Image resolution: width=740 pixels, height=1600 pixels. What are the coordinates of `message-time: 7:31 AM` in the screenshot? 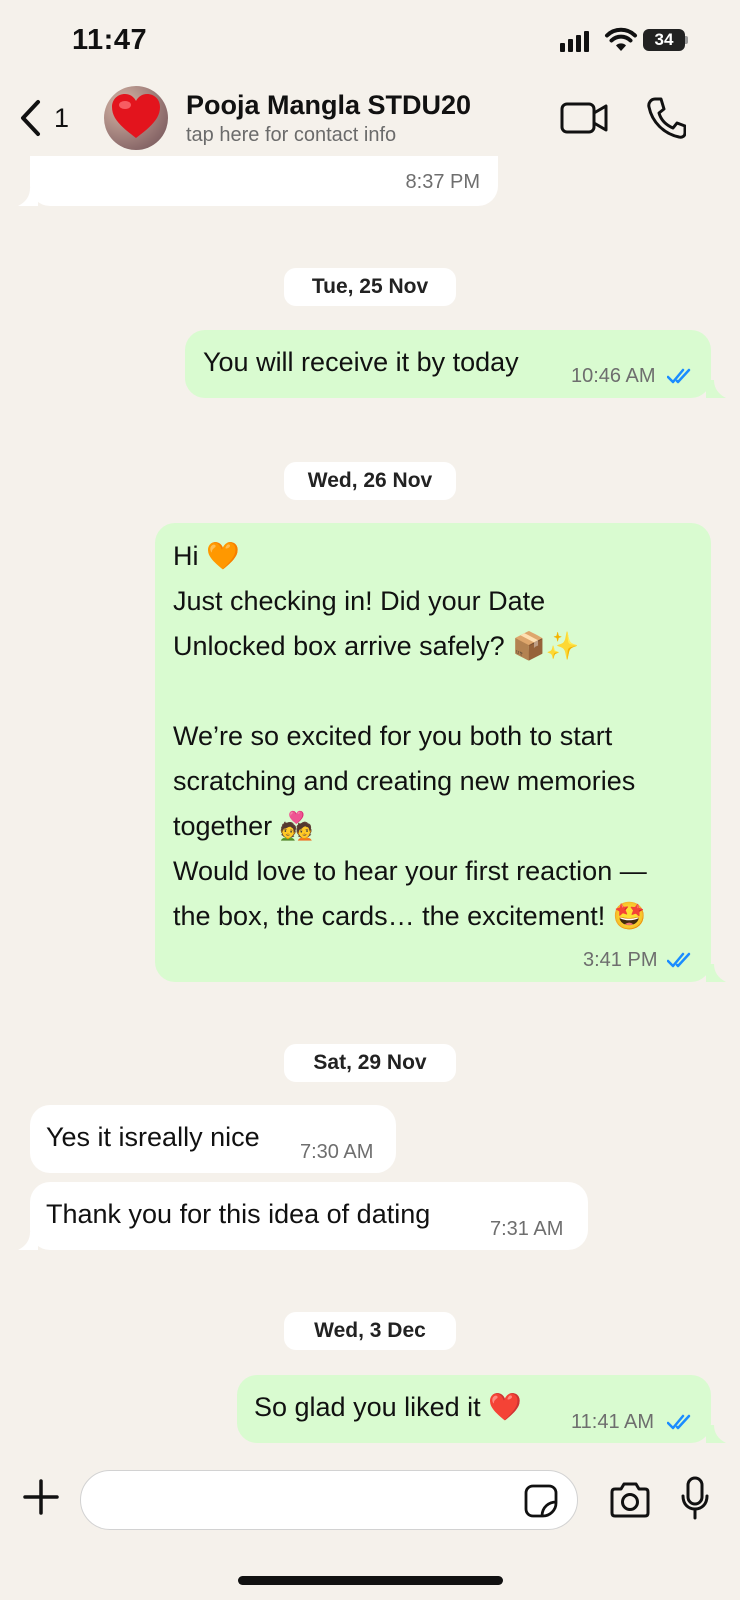 It's located at (527, 1229).